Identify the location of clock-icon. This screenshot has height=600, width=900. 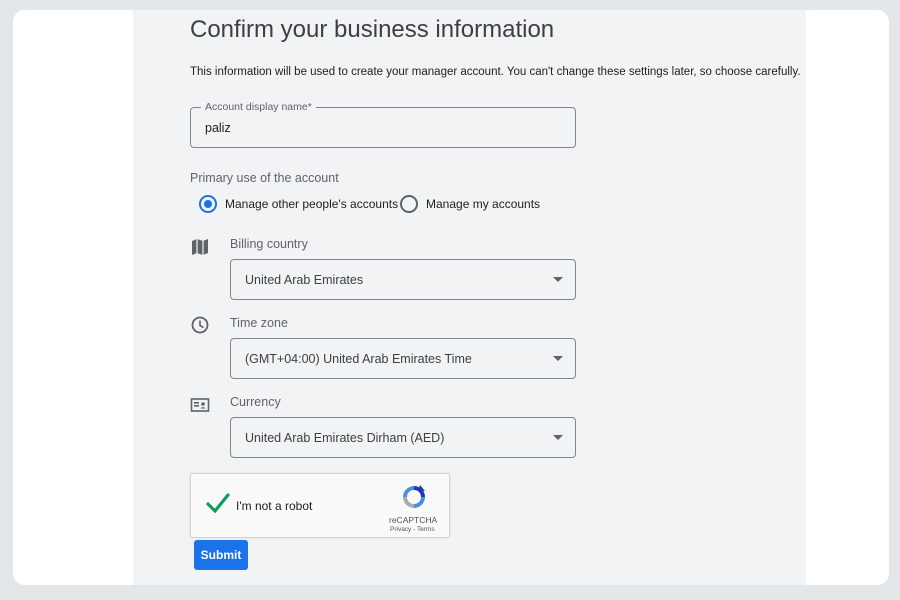
(200, 325).